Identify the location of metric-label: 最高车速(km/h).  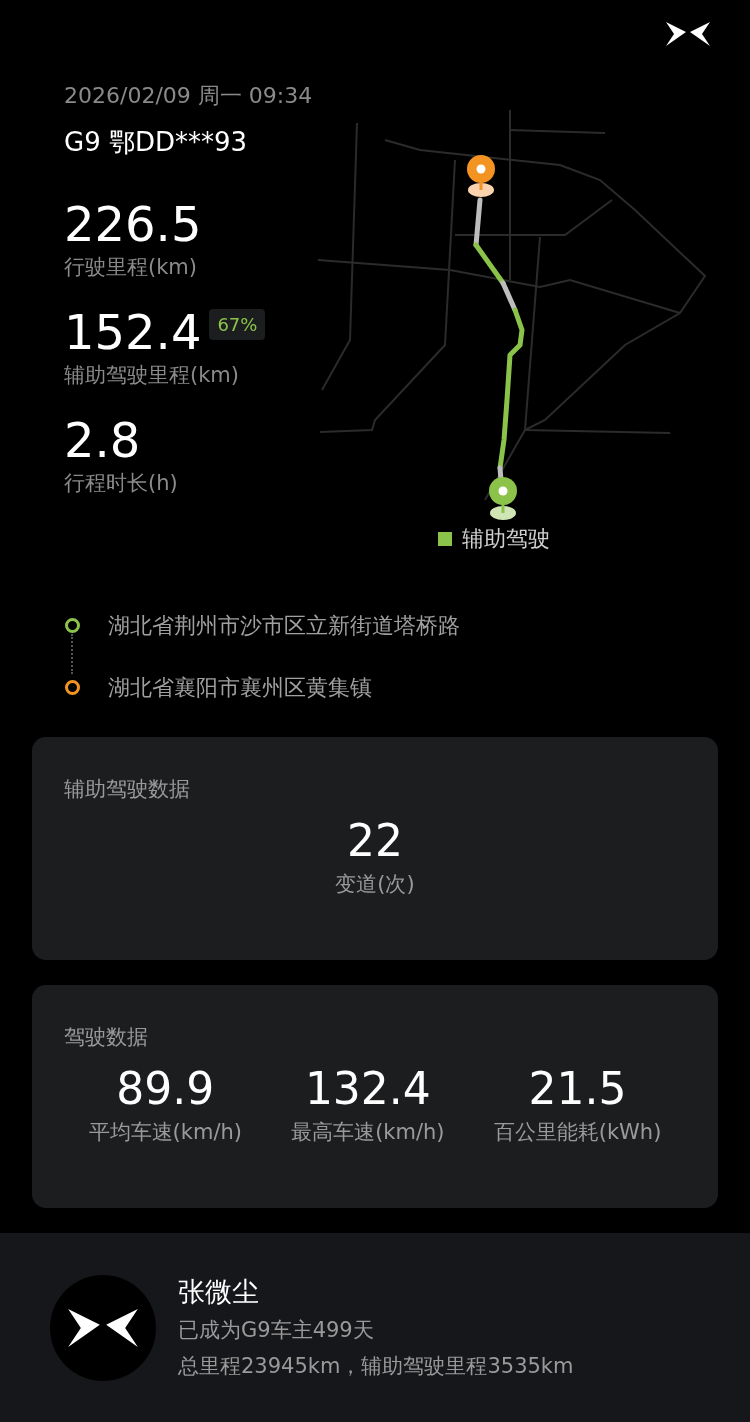
(368, 1132).